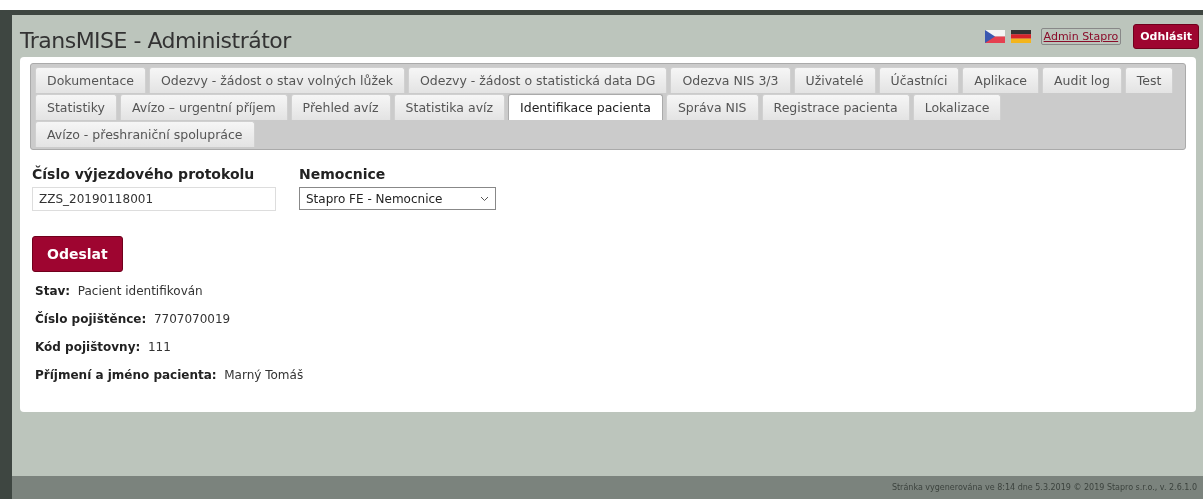 Image resolution: width=1203 pixels, height=499 pixels. Describe the element at coordinates (76, 107) in the screenshot. I see `tab: Statistiky` at that location.